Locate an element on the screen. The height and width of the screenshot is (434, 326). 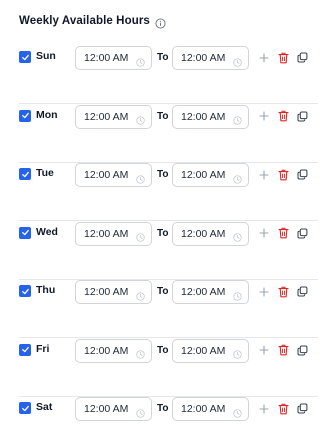
day-label: Sun is located at coordinates (46, 56).